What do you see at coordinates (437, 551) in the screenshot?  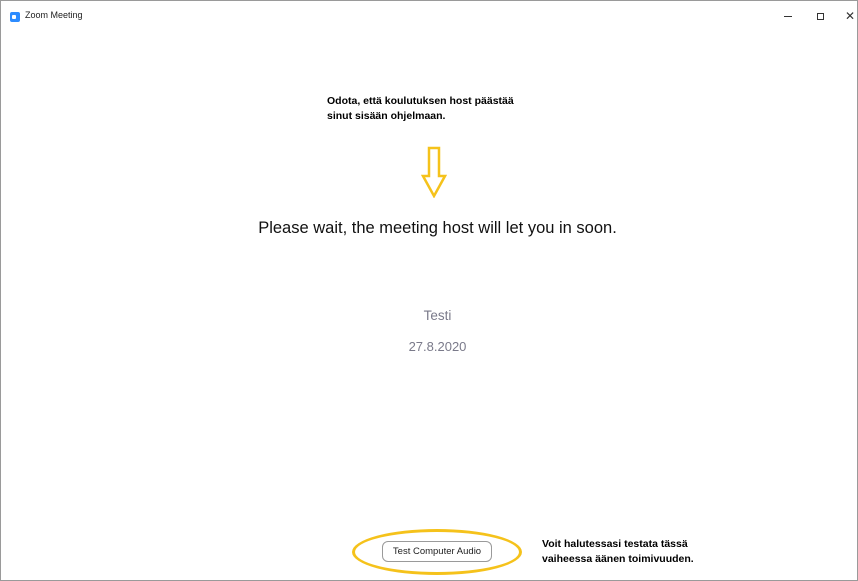 I see `test-computer-audio-button: Test Computer Audio` at bounding box center [437, 551].